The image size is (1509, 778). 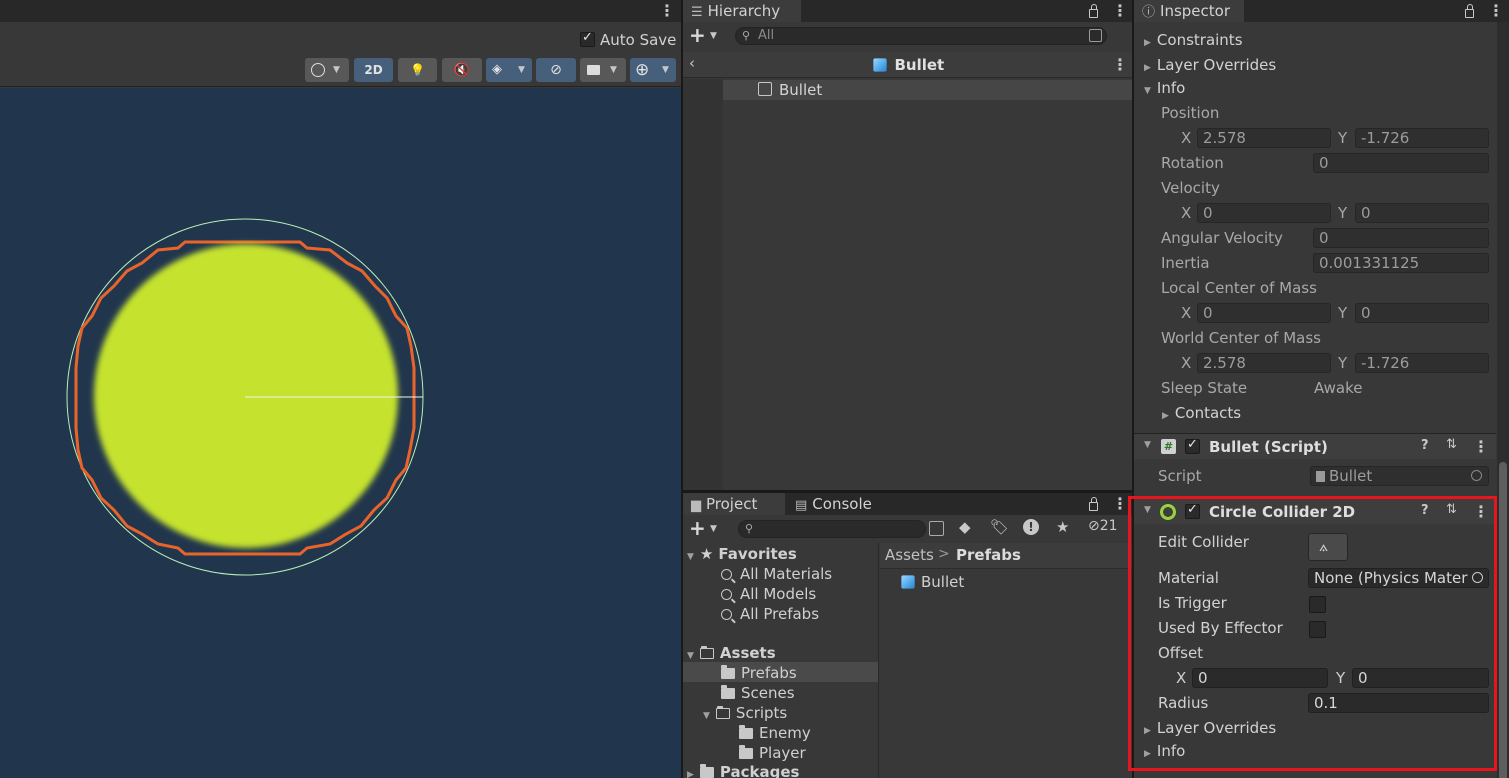 I want to click on contacts-foldout: ▶ Contacts, so click(x=1201, y=413).